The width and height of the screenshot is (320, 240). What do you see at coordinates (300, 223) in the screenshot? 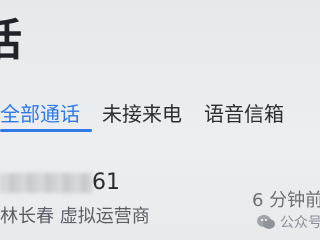
I see `watermark-label: 公众号` at bounding box center [300, 223].